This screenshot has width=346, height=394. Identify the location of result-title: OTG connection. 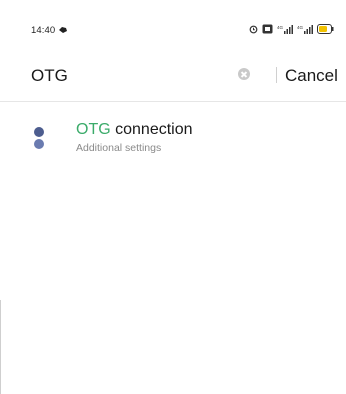
(134, 130).